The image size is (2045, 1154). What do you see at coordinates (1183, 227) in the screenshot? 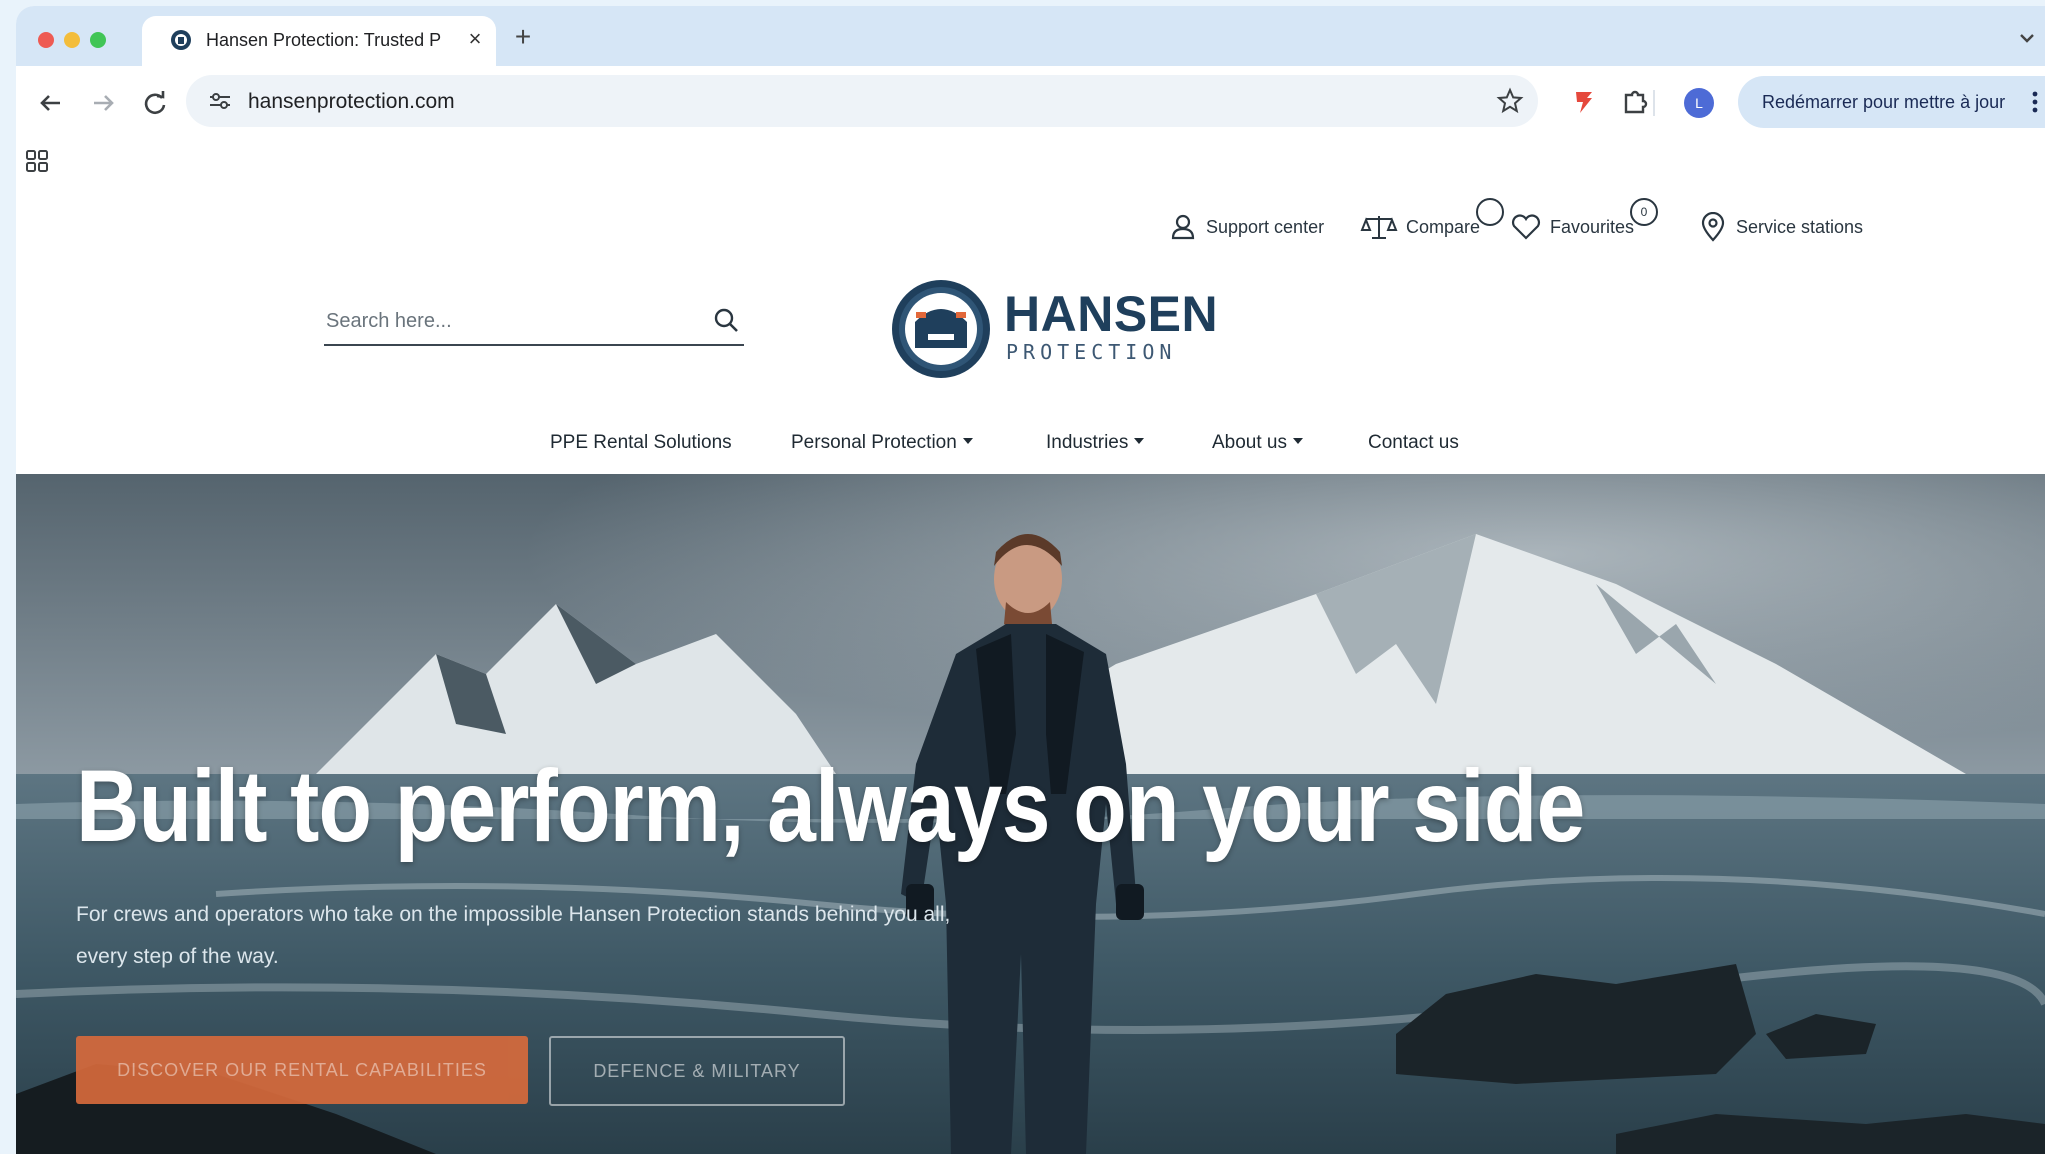
I see `support-user-icon` at bounding box center [1183, 227].